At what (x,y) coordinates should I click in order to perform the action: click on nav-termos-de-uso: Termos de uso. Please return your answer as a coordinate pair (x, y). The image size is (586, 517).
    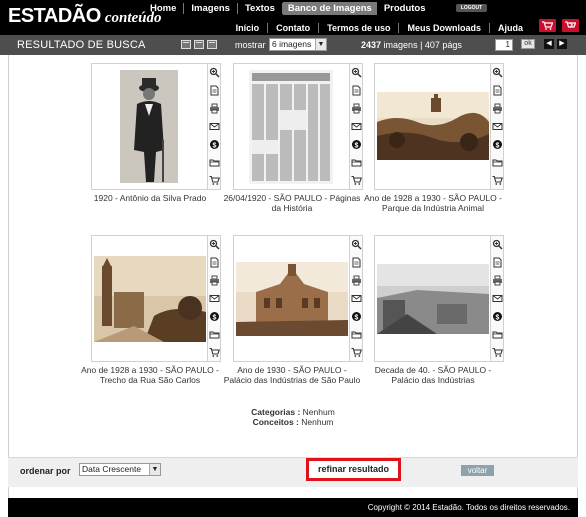
    Looking at the image, I should click on (359, 27).